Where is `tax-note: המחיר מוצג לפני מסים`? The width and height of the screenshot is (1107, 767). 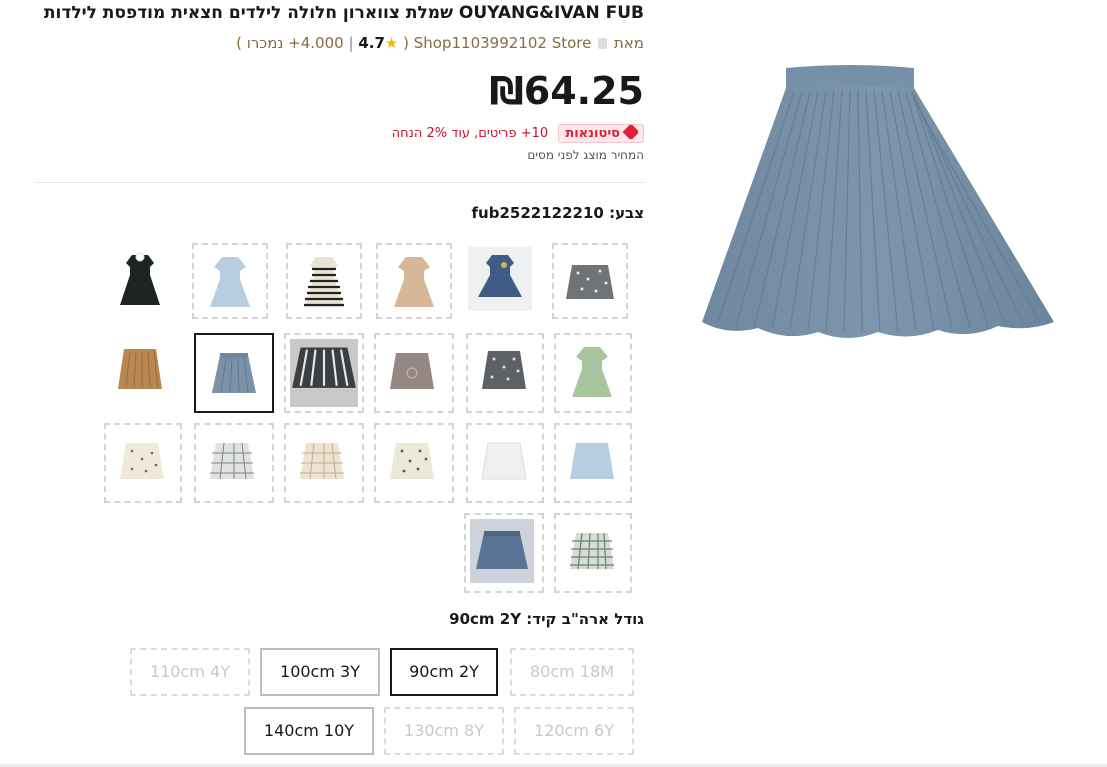
tax-note: המחיר מוצג לפני מסים is located at coordinates (585, 155).